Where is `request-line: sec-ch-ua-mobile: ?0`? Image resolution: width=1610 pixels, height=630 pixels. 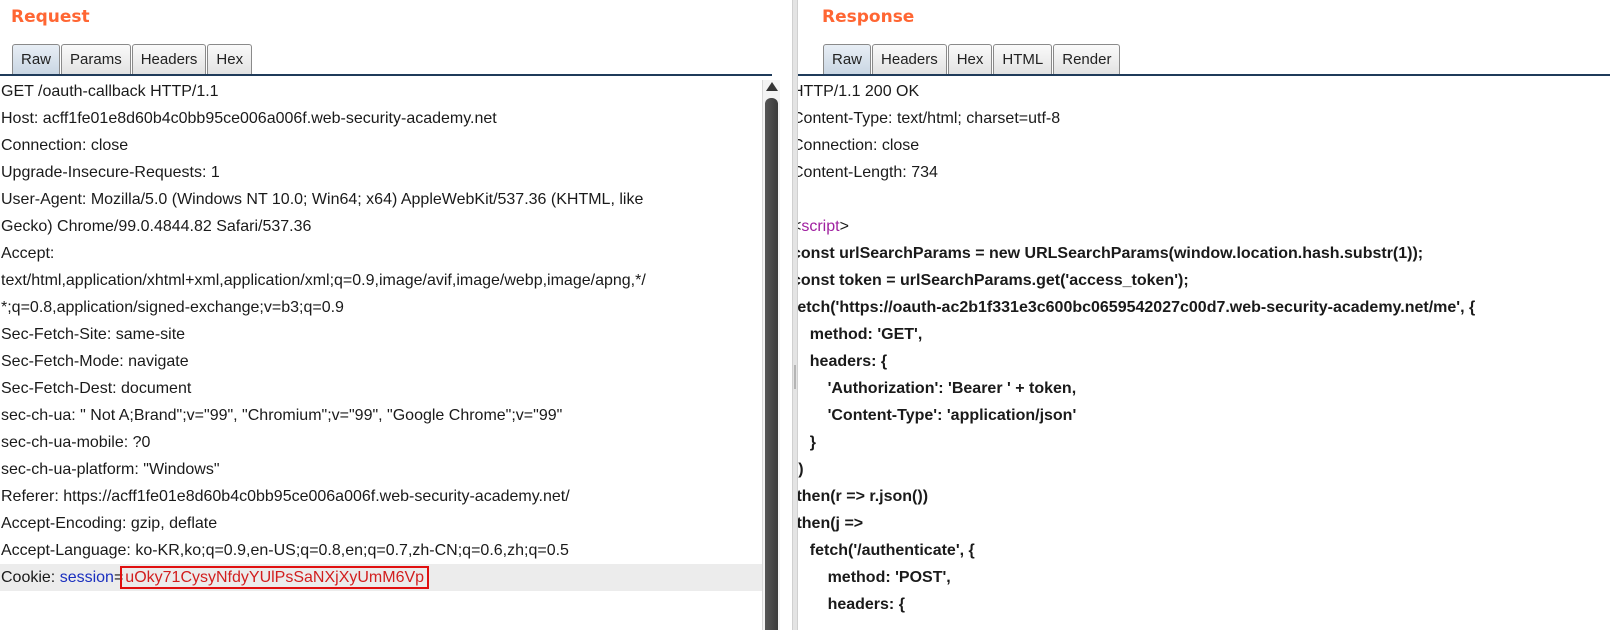
request-line: sec-ch-ua-mobile: ?0 is located at coordinates (76, 442).